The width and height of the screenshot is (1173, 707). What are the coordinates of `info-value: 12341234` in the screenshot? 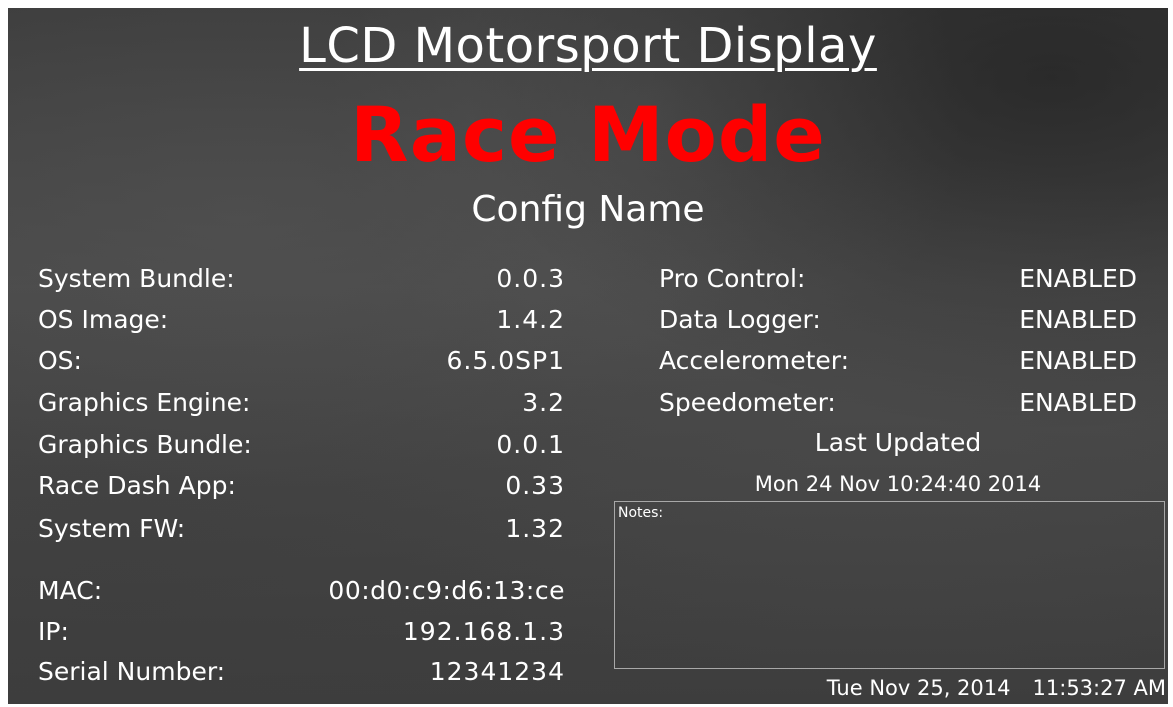 It's located at (497, 671).